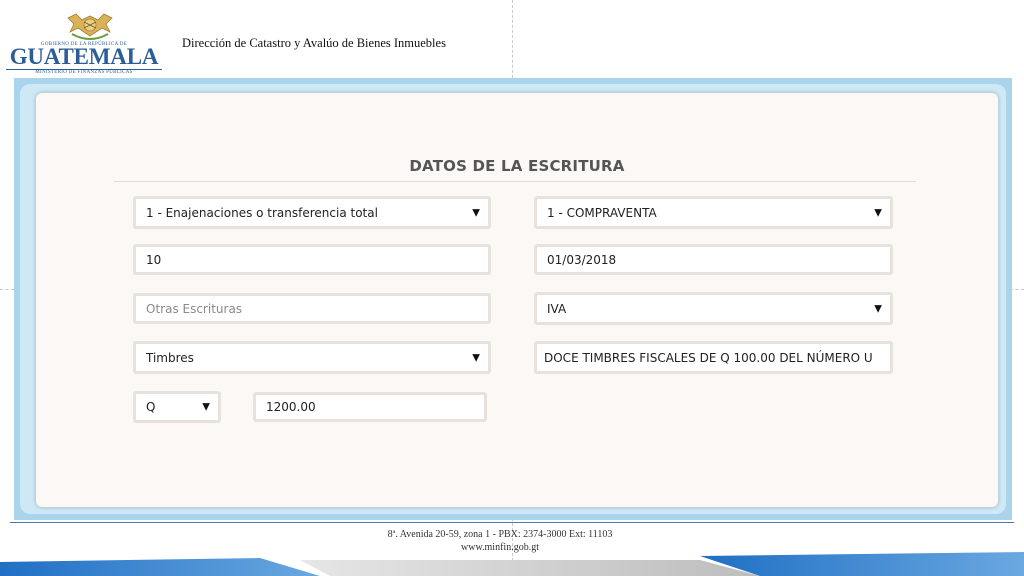 This screenshot has height=576, width=1024. I want to click on guide-line-right, so click(1017, 289).